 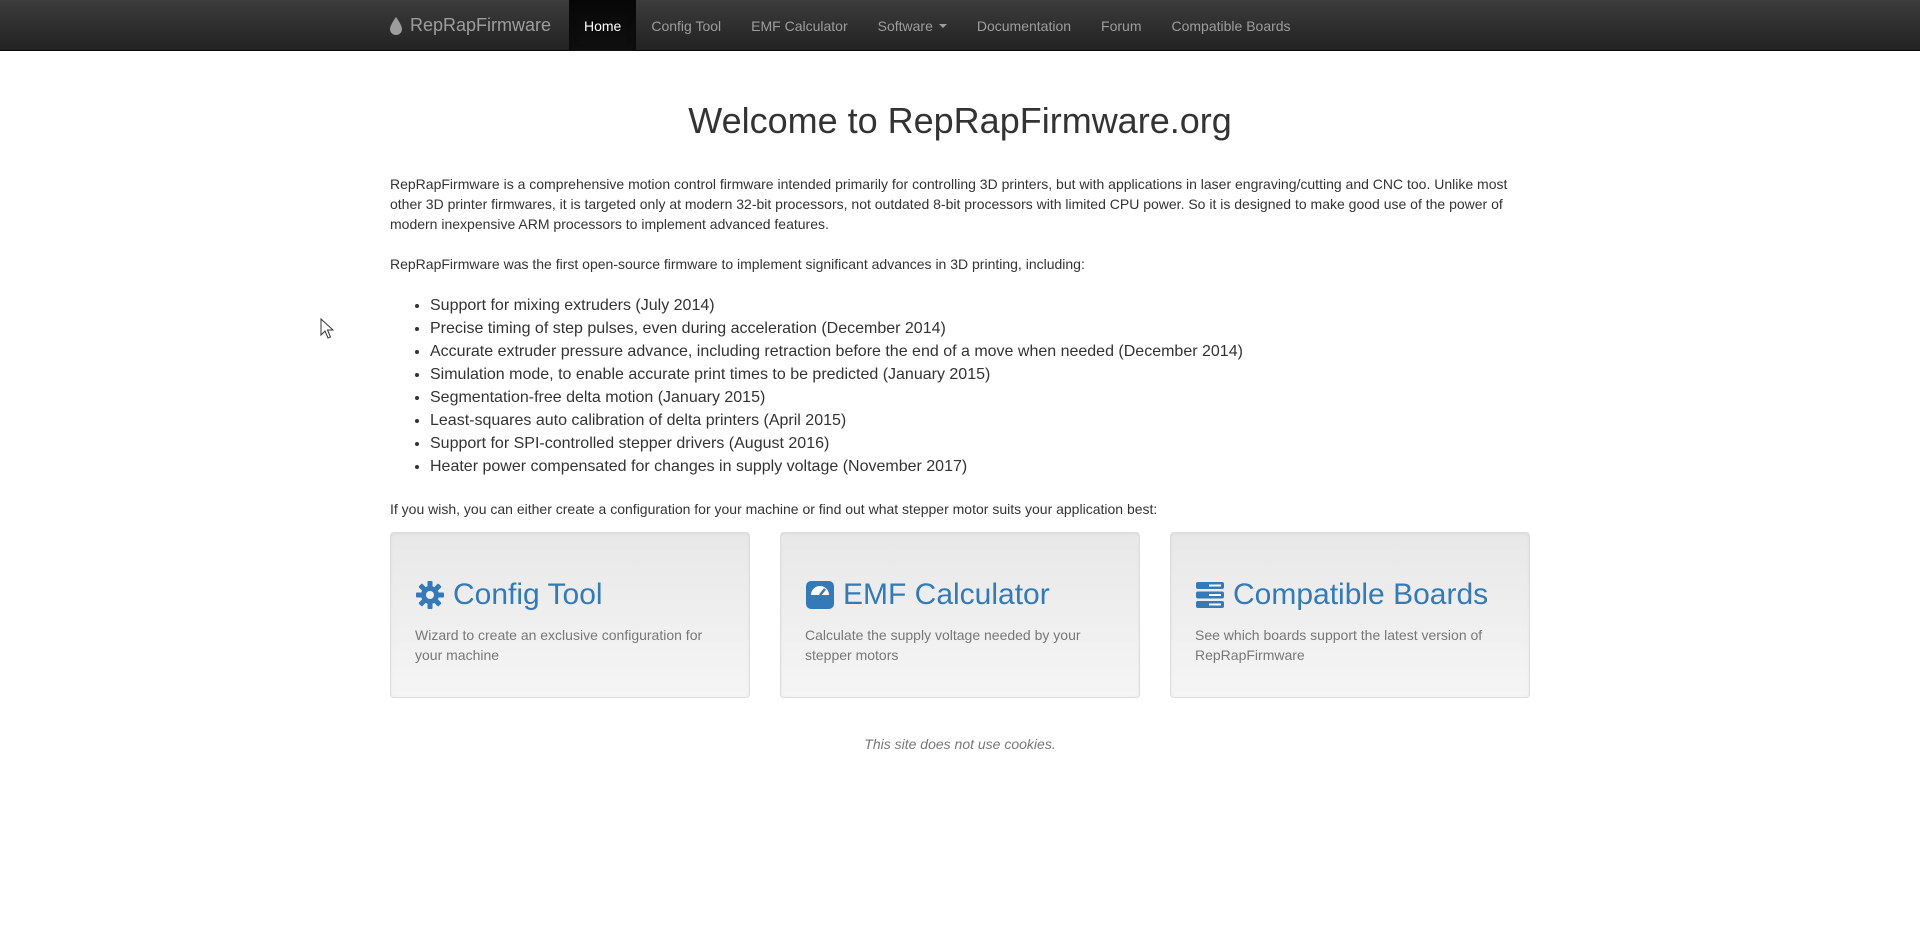 What do you see at coordinates (327, 328) in the screenshot?
I see `mouse-cursor-icon` at bounding box center [327, 328].